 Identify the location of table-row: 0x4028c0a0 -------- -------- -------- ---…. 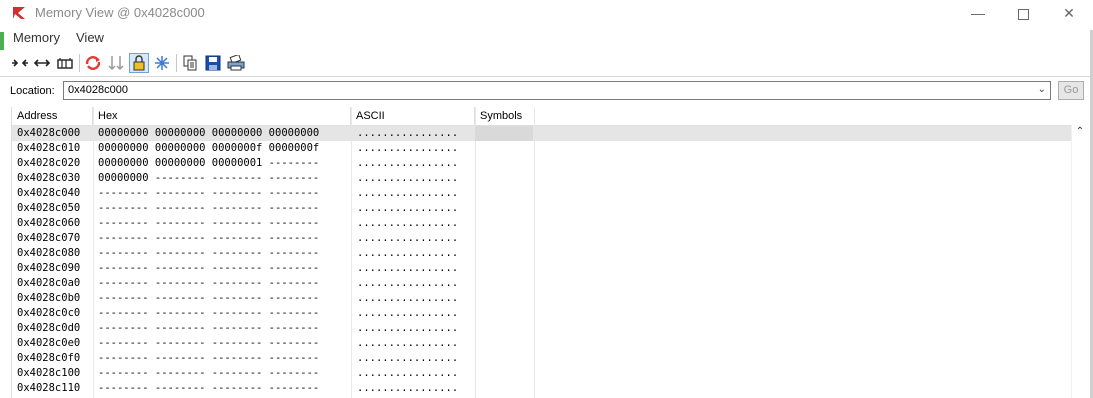
(542, 283).